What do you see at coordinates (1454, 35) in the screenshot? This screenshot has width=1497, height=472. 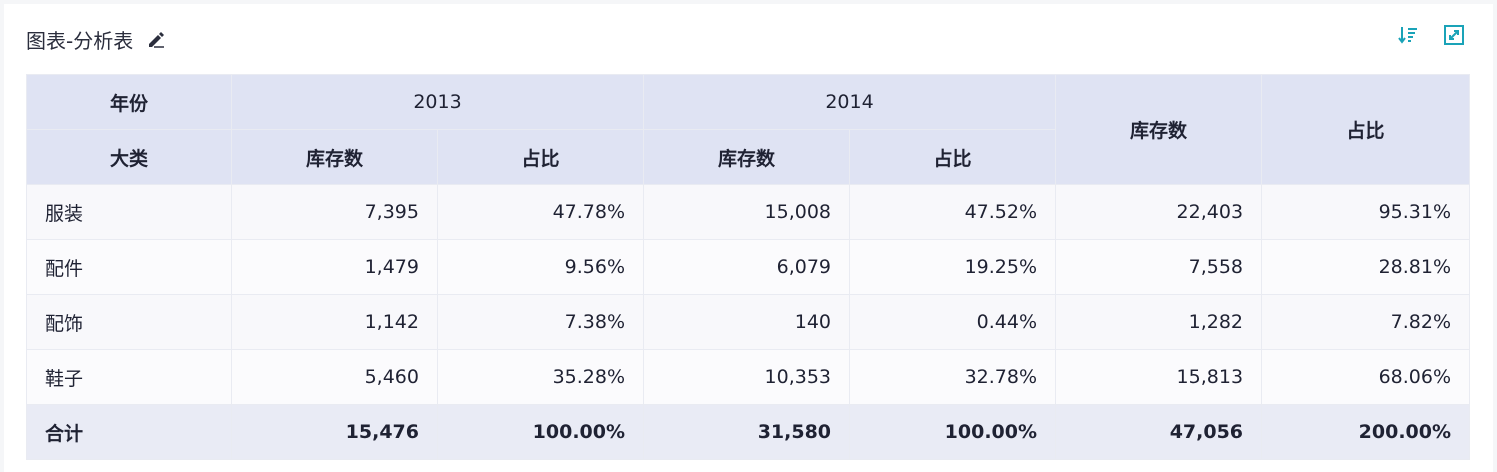 I see `expand-fullscreen-icon` at bounding box center [1454, 35].